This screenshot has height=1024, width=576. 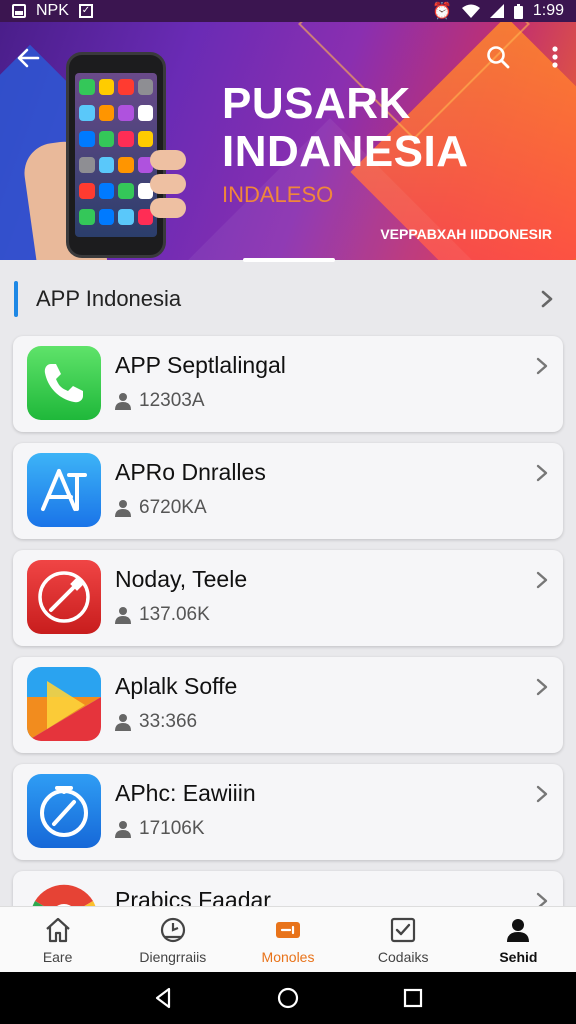 I want to click on signal-icon, so click(x=496, y=11).